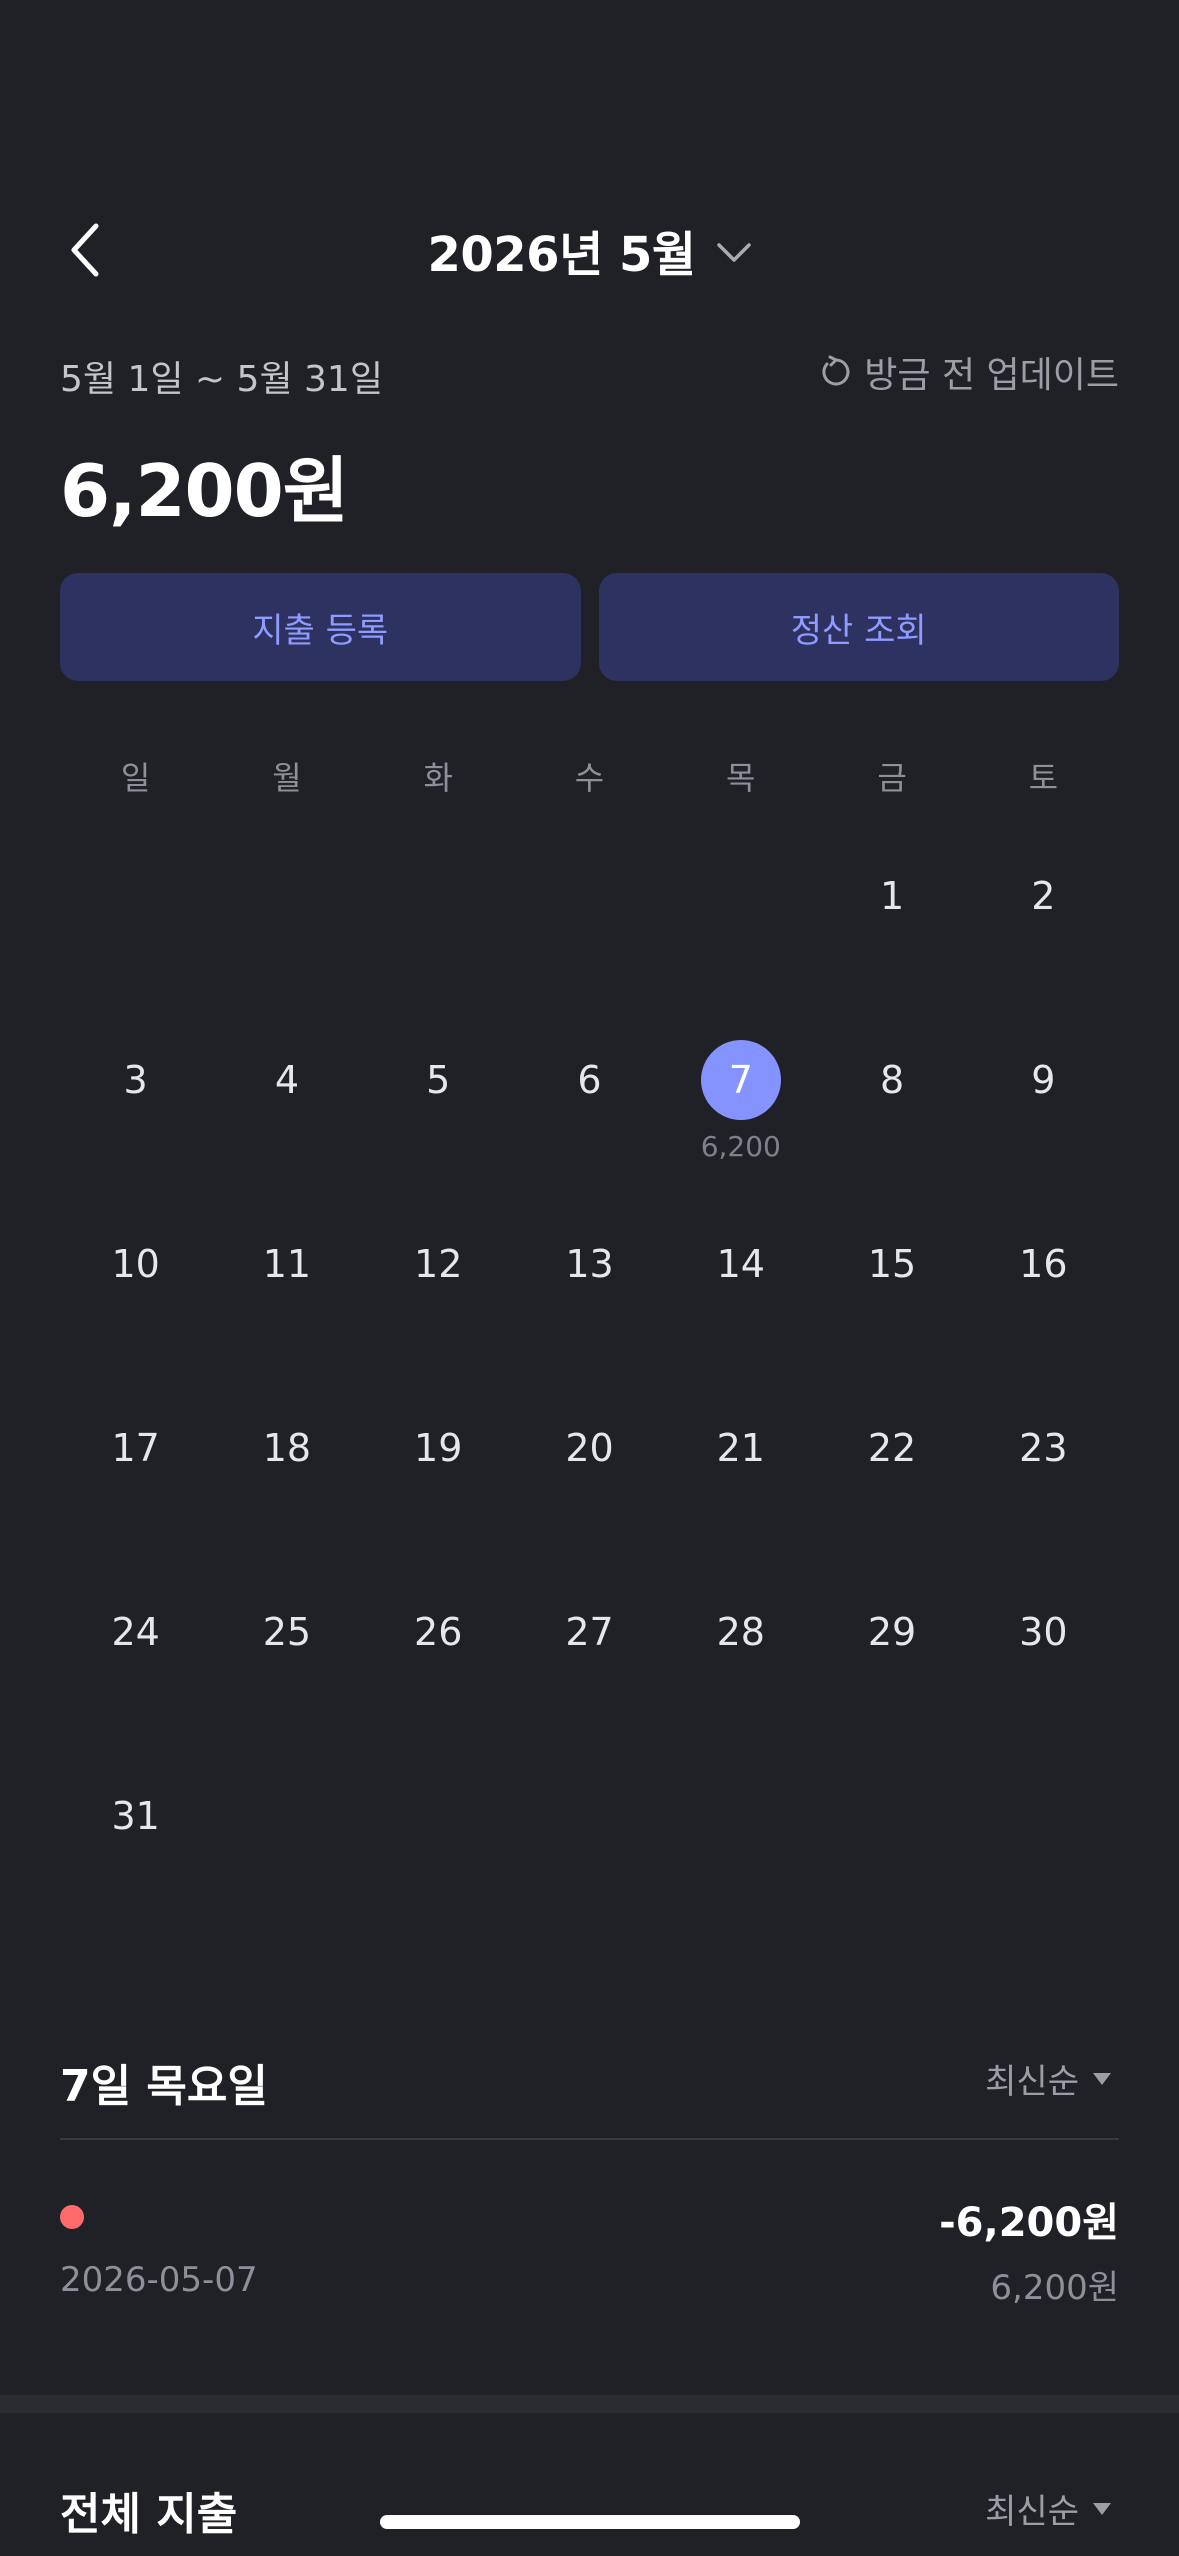  Describe the element at coordinates (1043, 1448) in the screenshot. I see `day-number: 23` at that location.